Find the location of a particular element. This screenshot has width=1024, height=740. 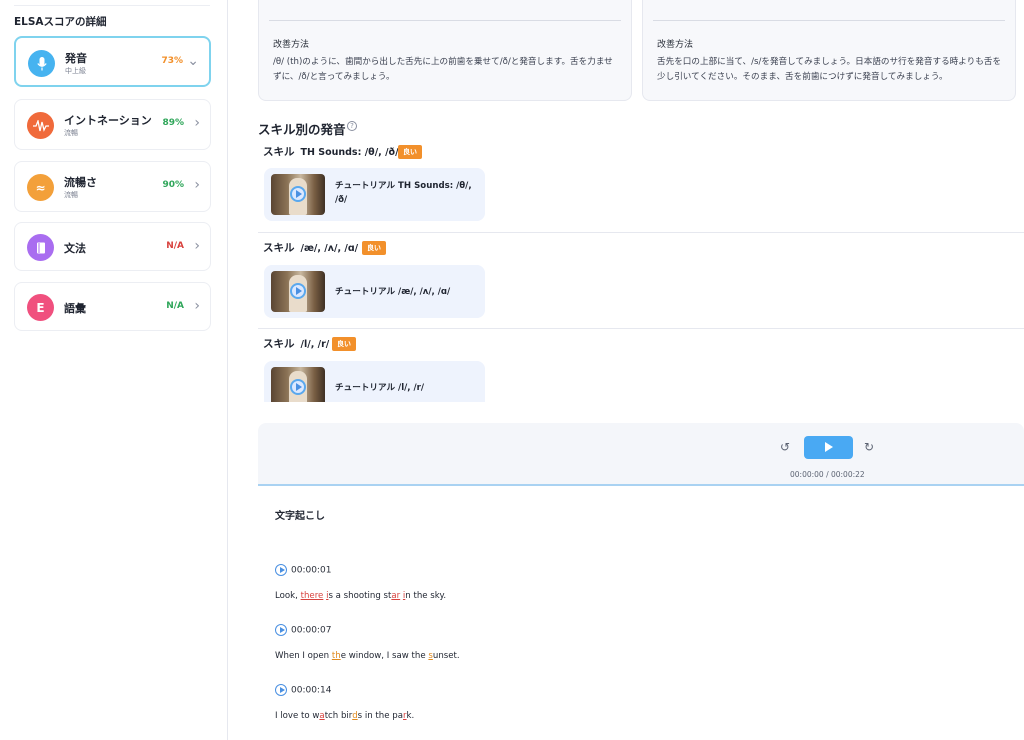

skill-name: TH Sounds: /θ/, /ð/ is located at coordinates (349, 152).